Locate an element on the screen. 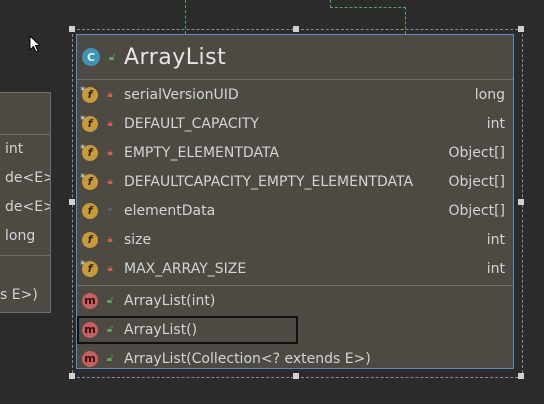 The height and width of the screenshot is (404, 544). method-name: ArrayList() is located at coordinates (161, 329).